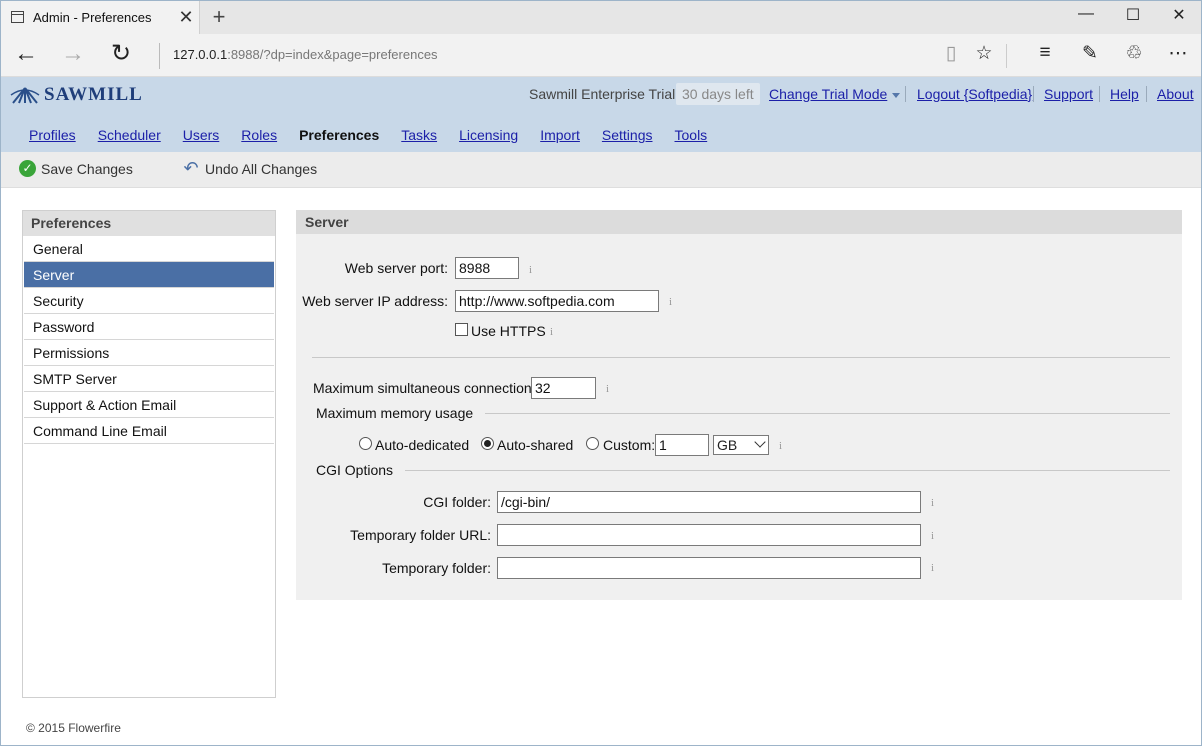 Image resolution: width=1202 pixels, height=746 pixels. I want to click on port-info-icon: i, so click(530, 270).